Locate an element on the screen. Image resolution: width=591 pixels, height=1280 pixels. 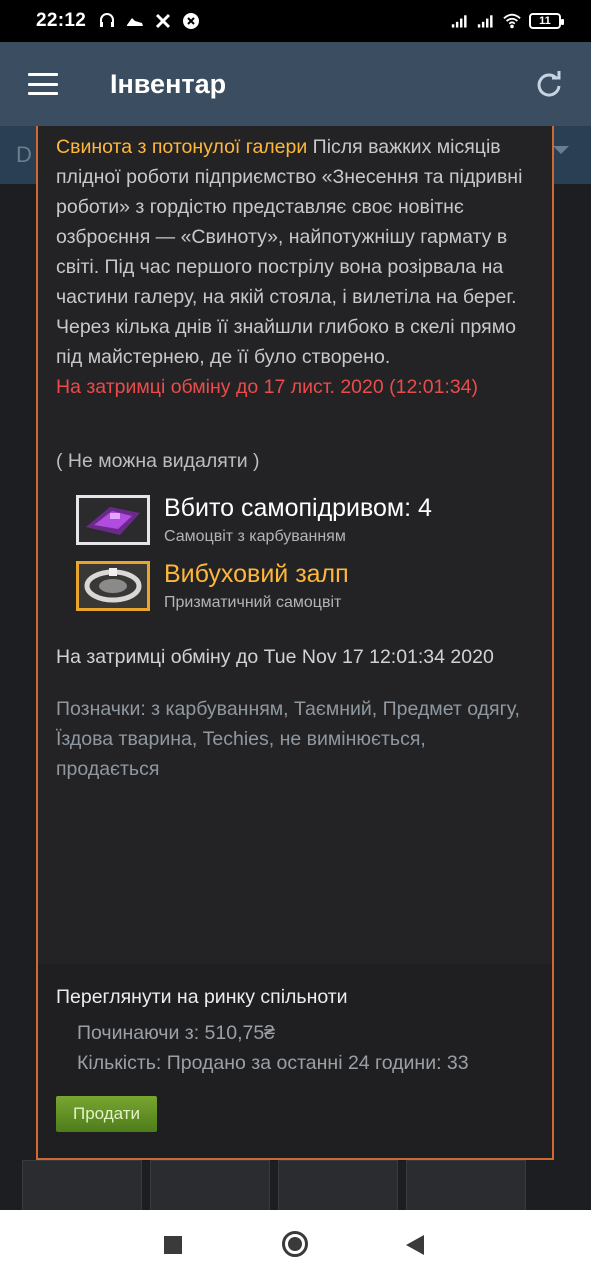
app-x-icon is located at coordinates (163, 21).